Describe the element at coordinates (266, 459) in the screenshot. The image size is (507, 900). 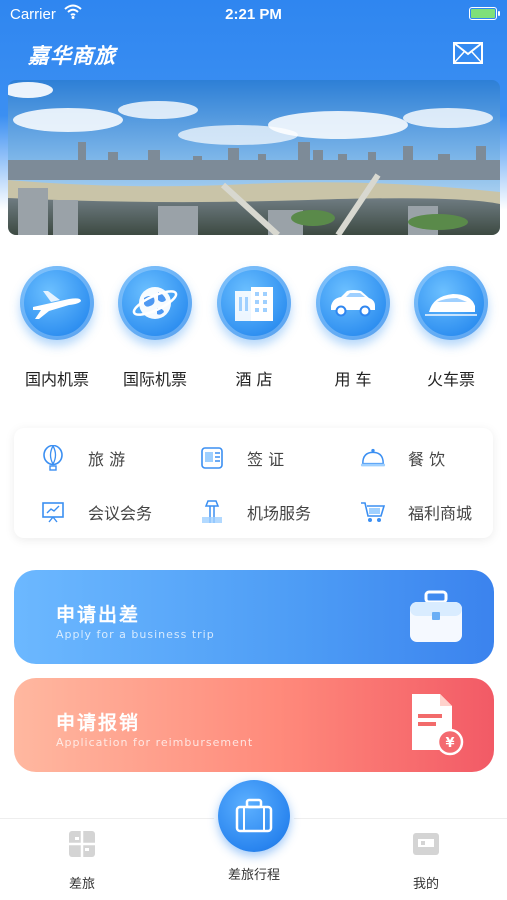
I see `service-label: 签 证` at that location.